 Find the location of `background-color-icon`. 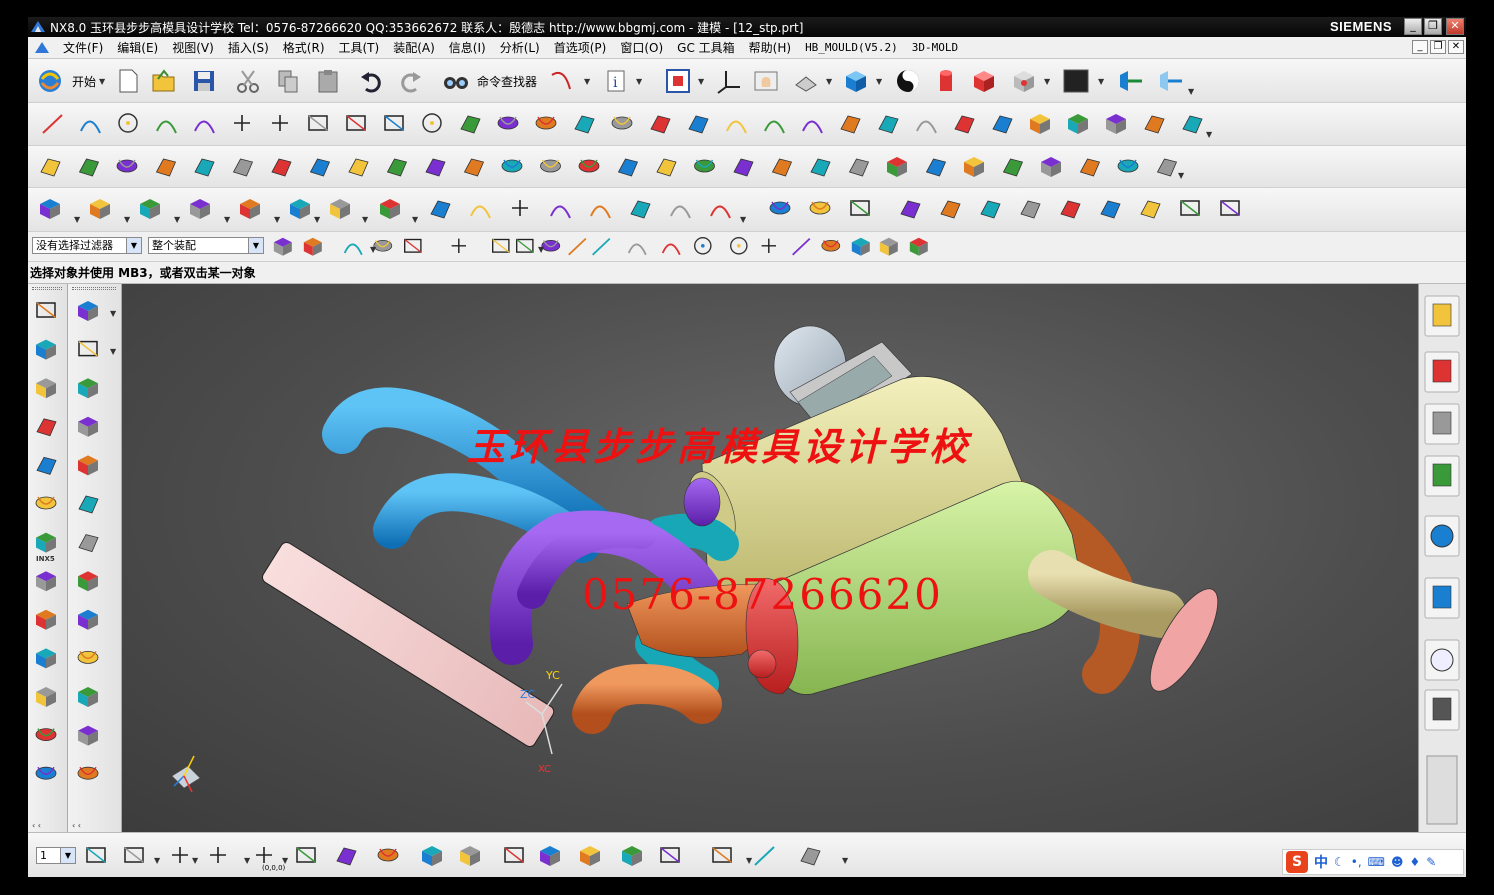

background-color-icon is located at coordinates (1076, 81).